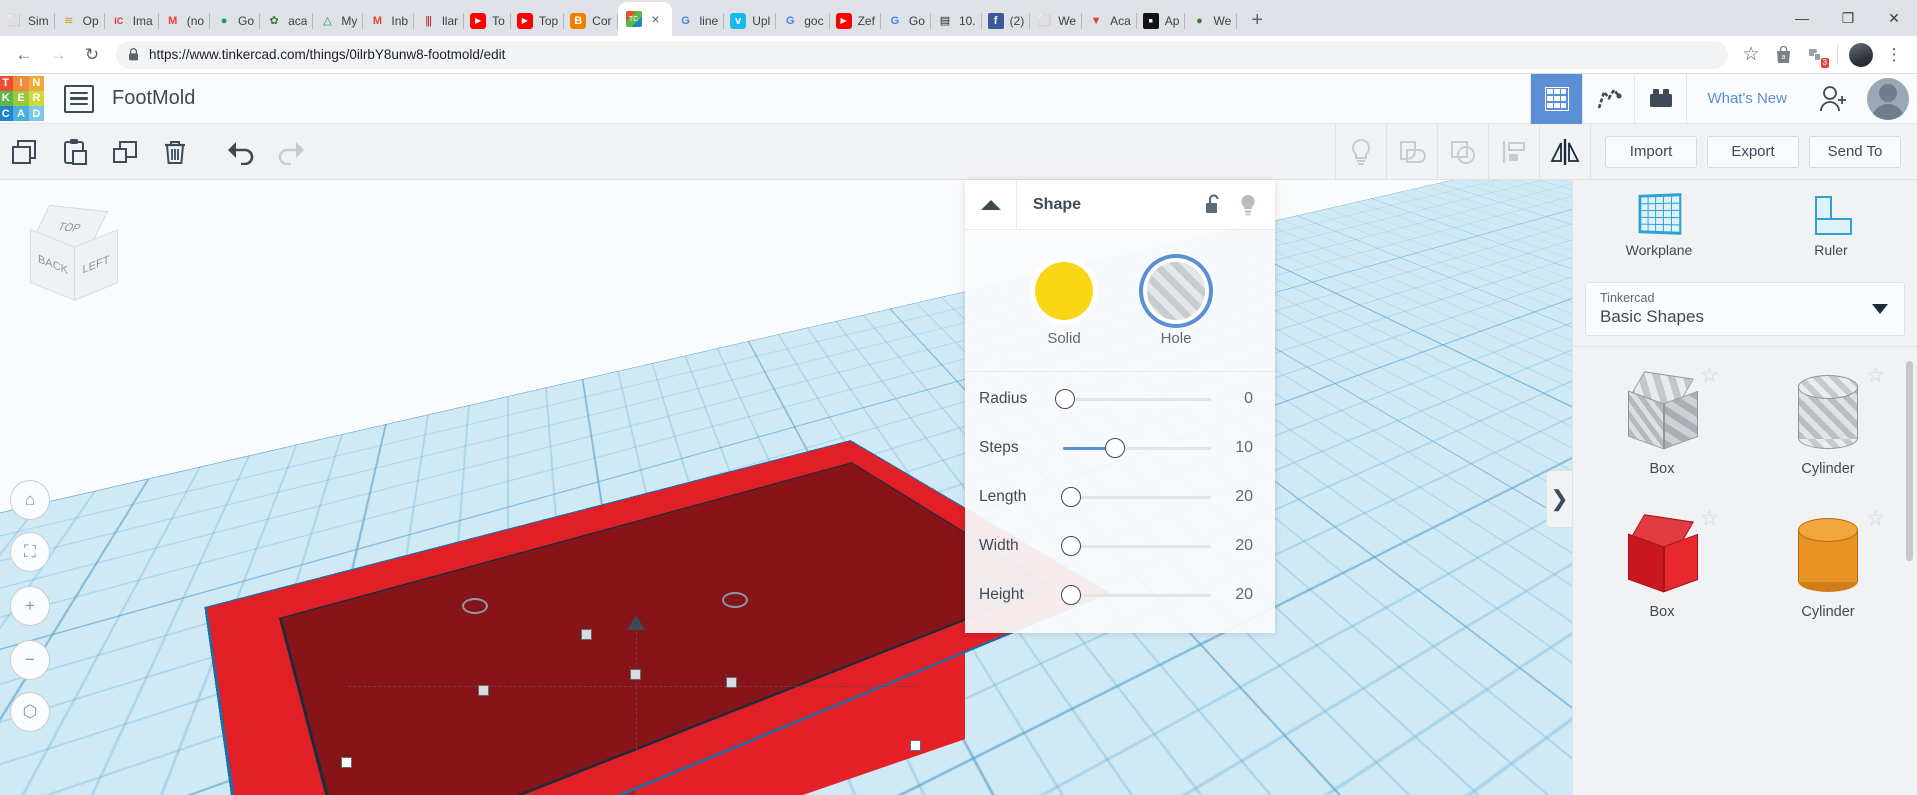 The height and width of the screenshot is (795, 1917). Describe the element at coordinates (1133, 594) in the screenshot. I see `slider-height` at that location.